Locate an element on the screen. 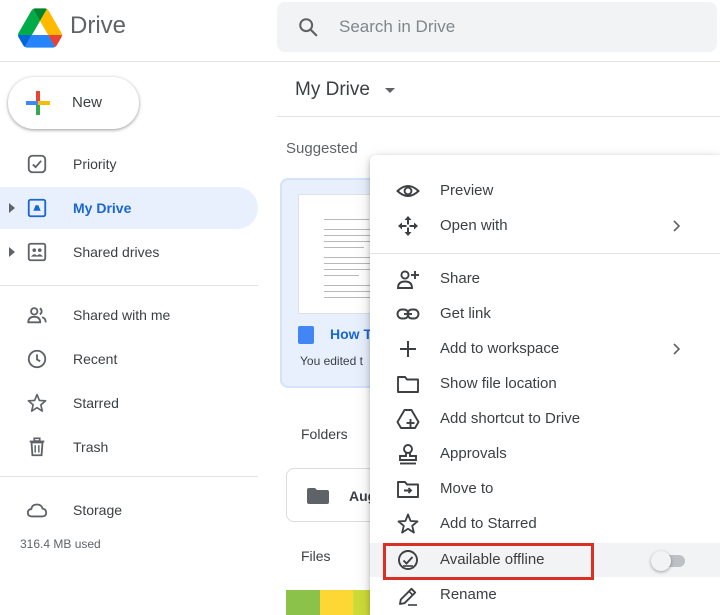  sidebar-item-shared-with-me: Shared with me is located at coordinates (129, 315).